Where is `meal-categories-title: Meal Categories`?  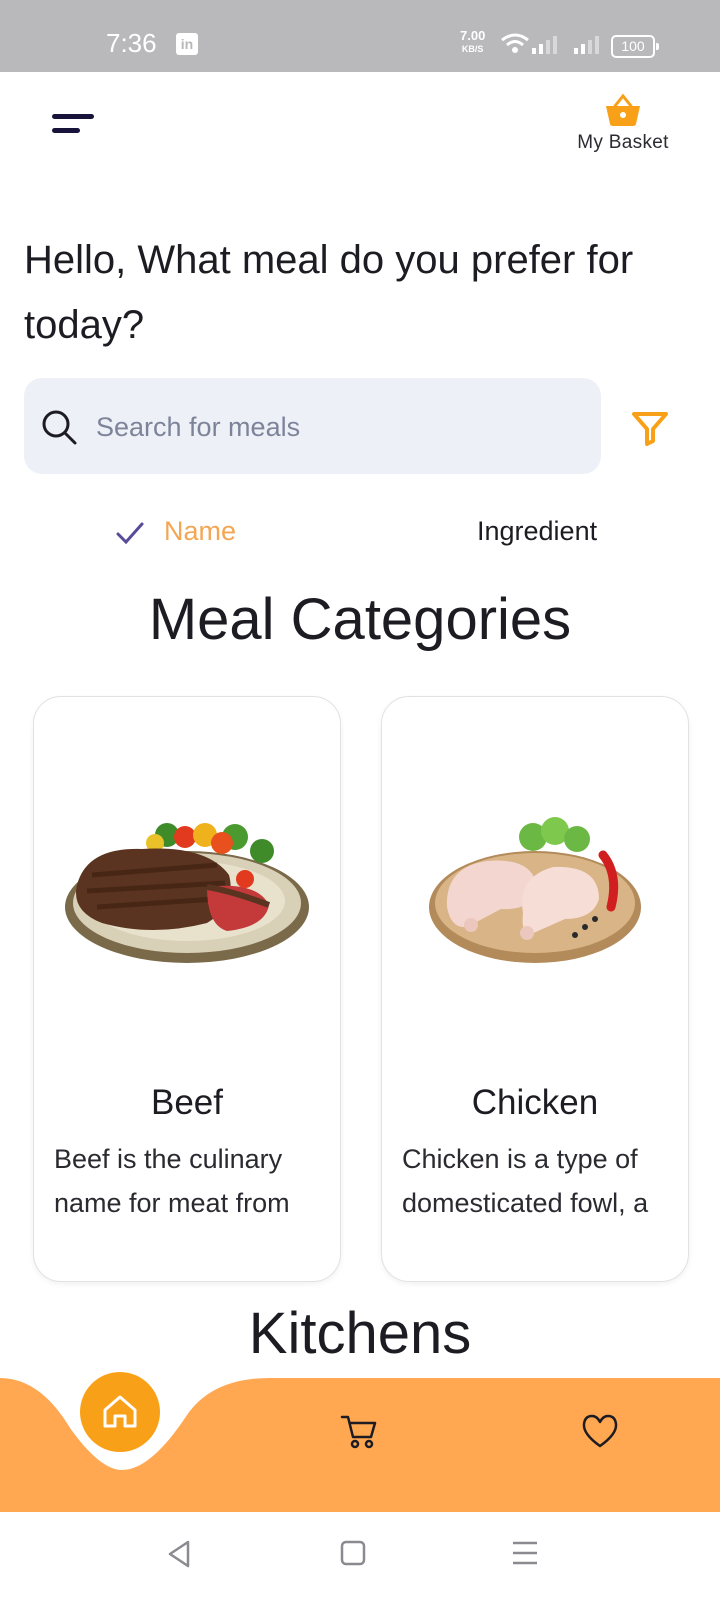 meal-categories-title: Meal Categories is located at coordinates (360, 619).